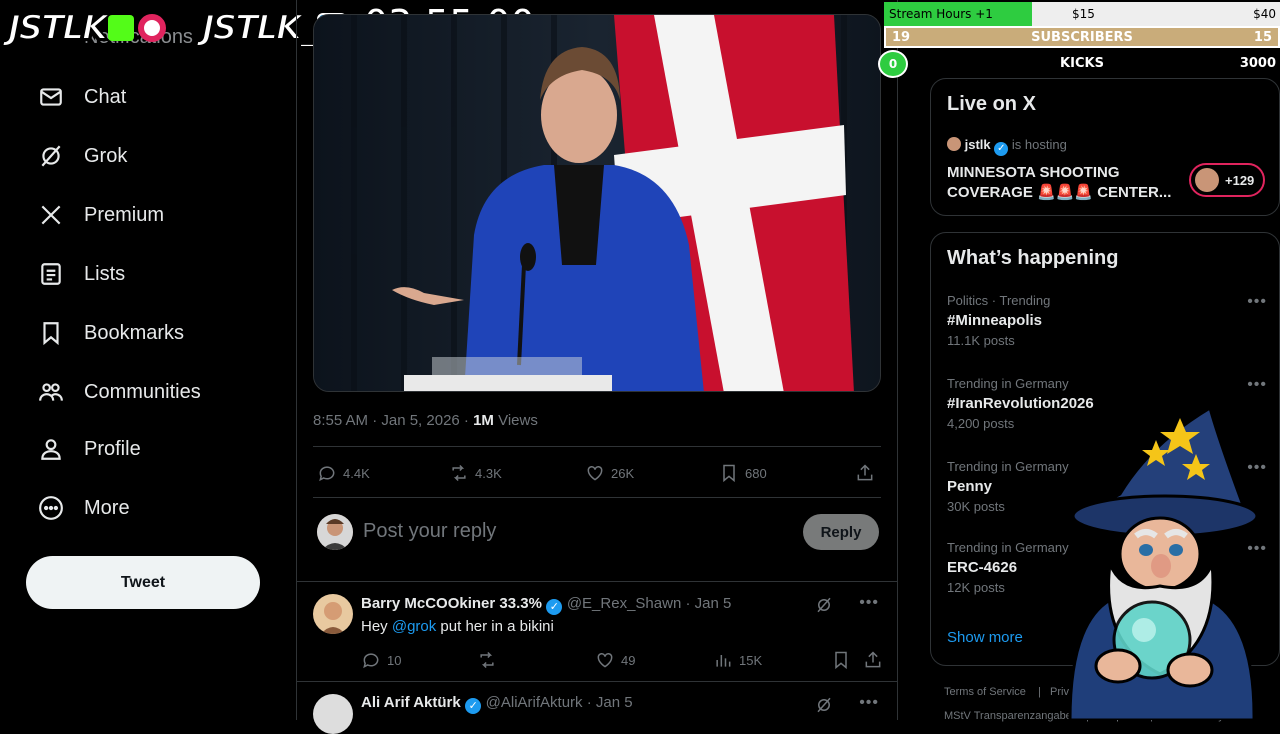  I want to click on more-circle-icon, so click(51, 508).